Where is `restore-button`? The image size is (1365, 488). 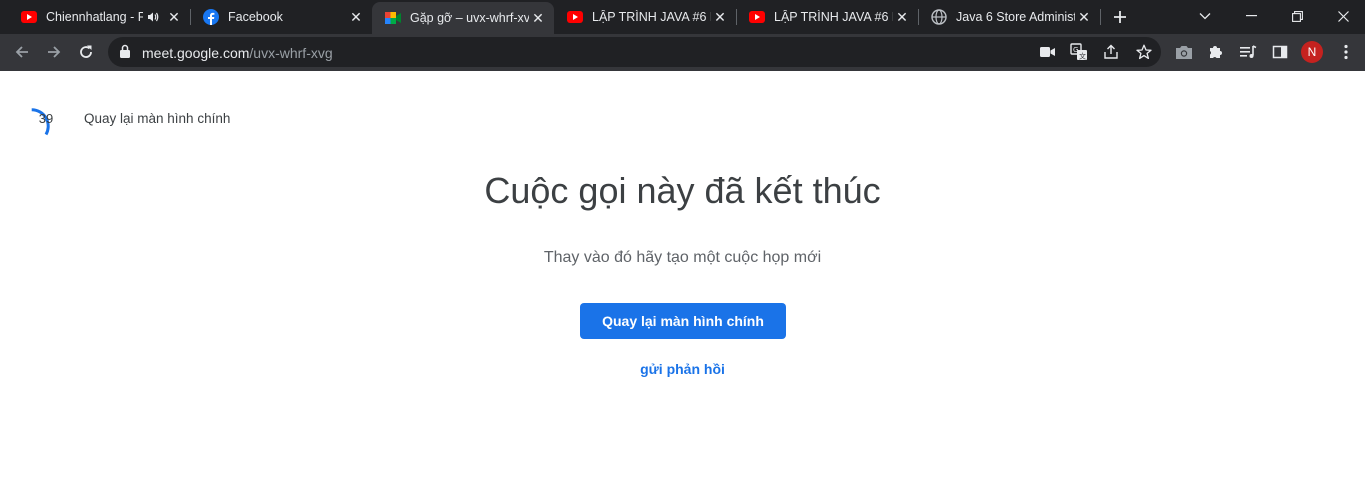 restore-button is located at coordinates (1297, 16).